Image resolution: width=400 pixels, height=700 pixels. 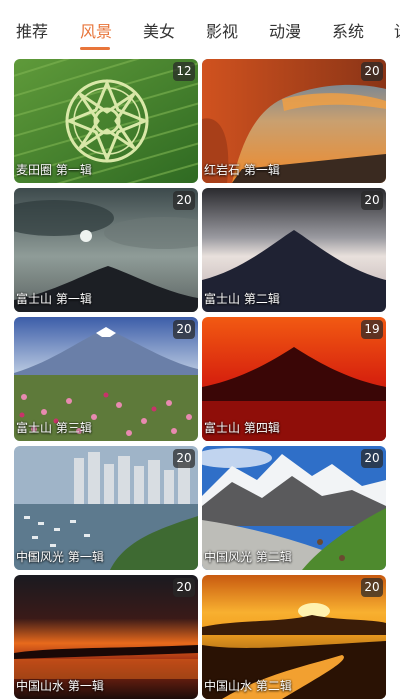 What do you see at coordinates (248, 686) in the screenshot?
I see `album-title: 中国山水 第二辑` at bounding box center [248, 686].